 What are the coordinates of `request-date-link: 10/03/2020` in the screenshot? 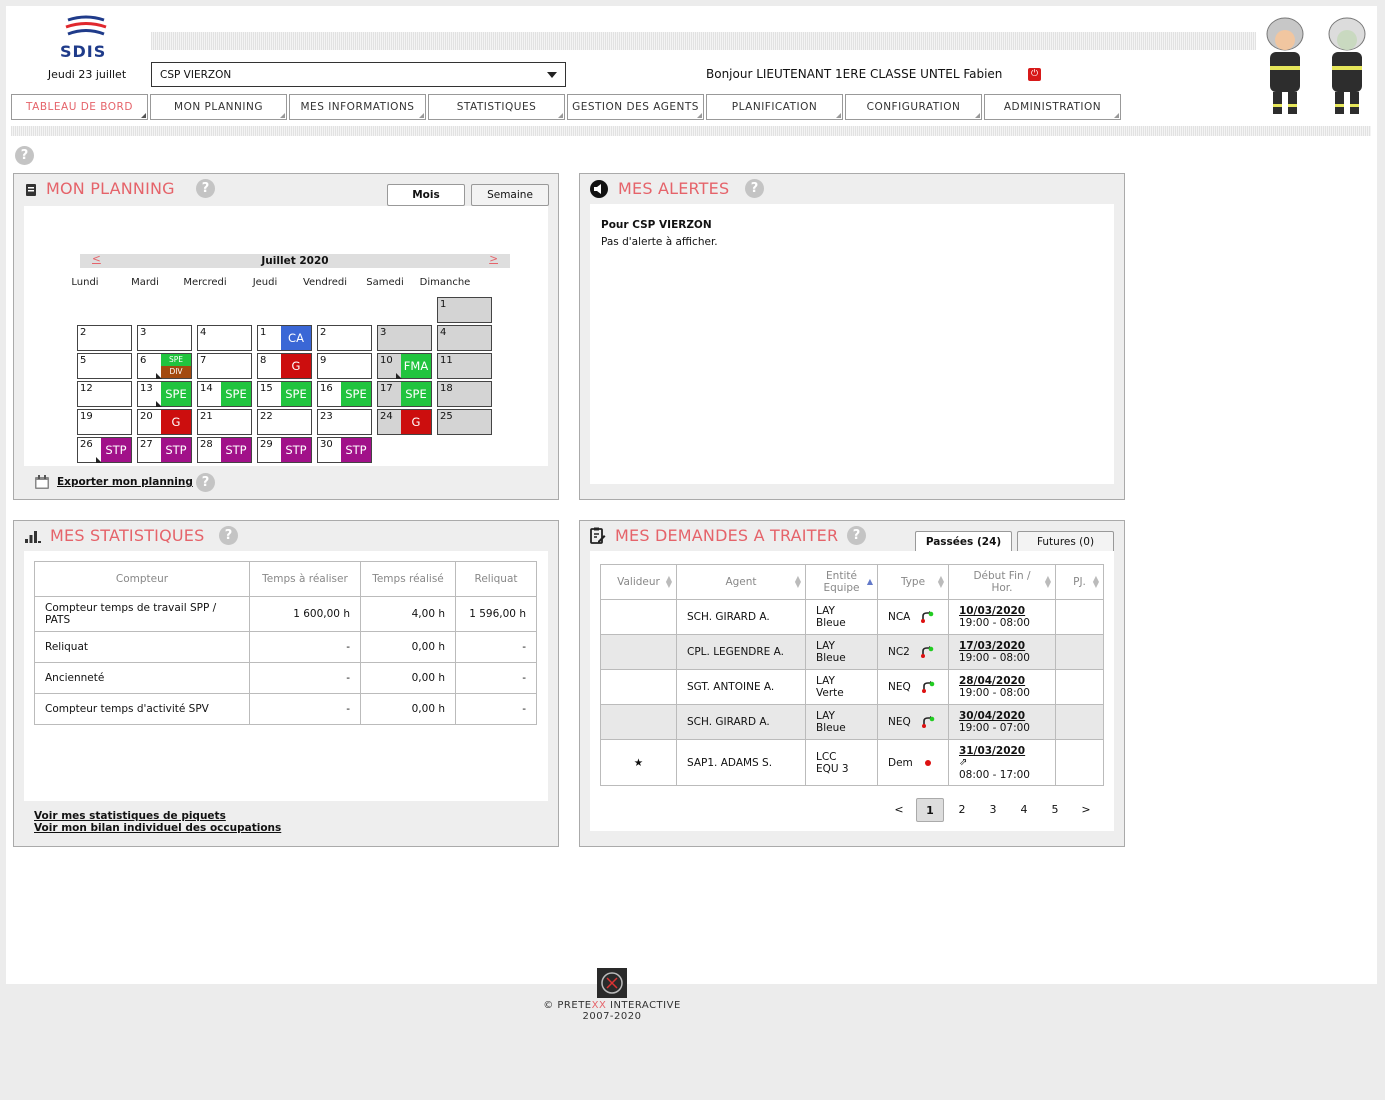 It's located at (1002, 611).